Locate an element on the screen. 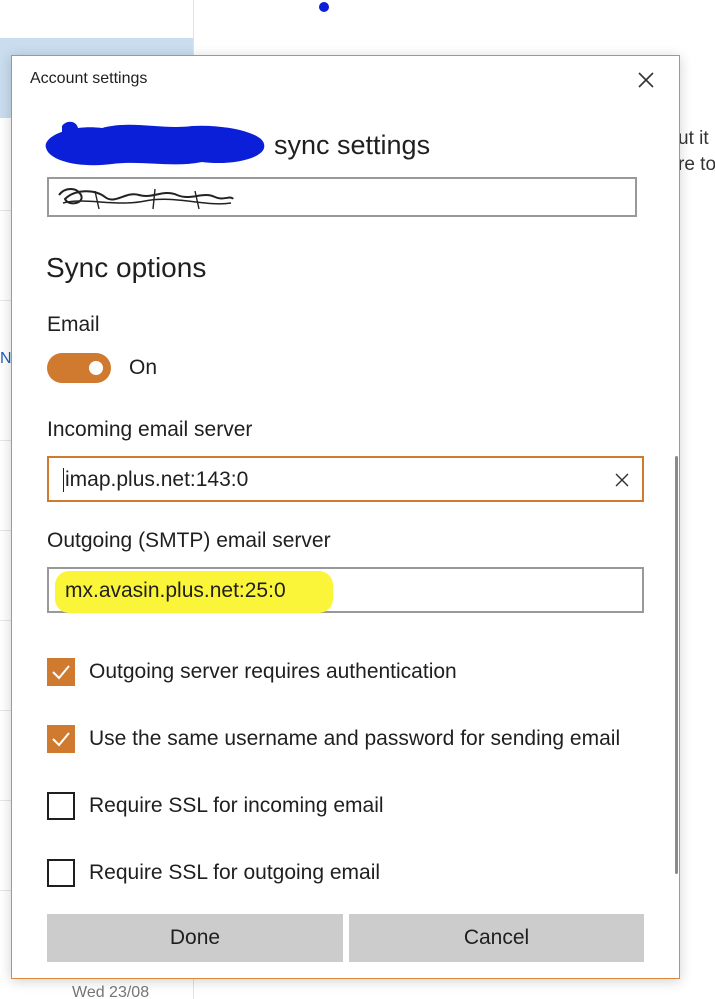 The height and width of the screenshot is (999, 715). checkbox-ssl-outgoing: Require SSL for outgoing email is located at coordinates (213, 873).